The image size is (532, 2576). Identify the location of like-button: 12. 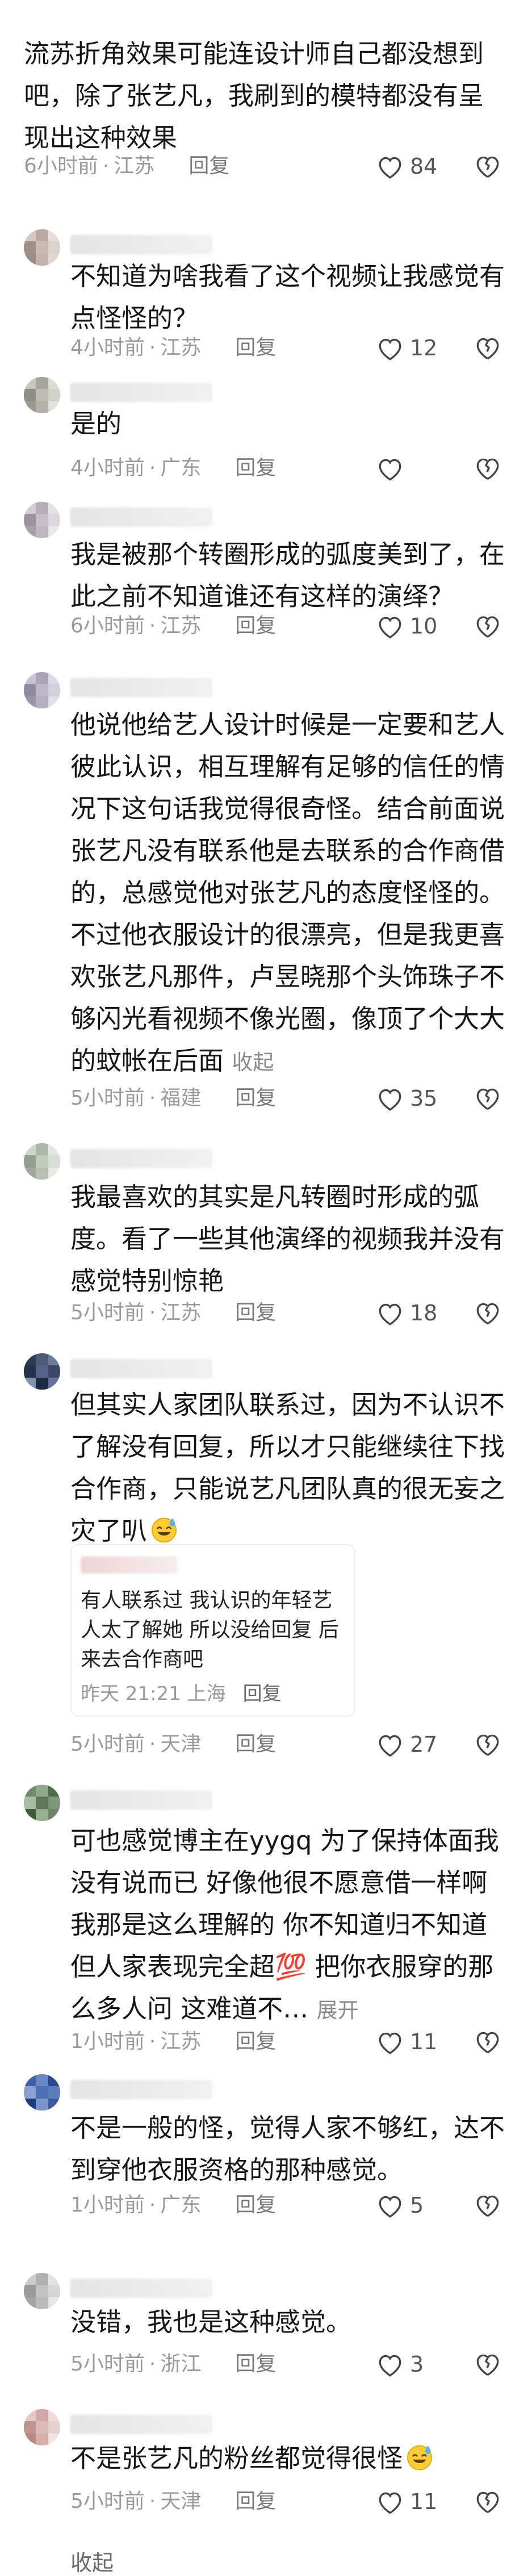
(410, 348).